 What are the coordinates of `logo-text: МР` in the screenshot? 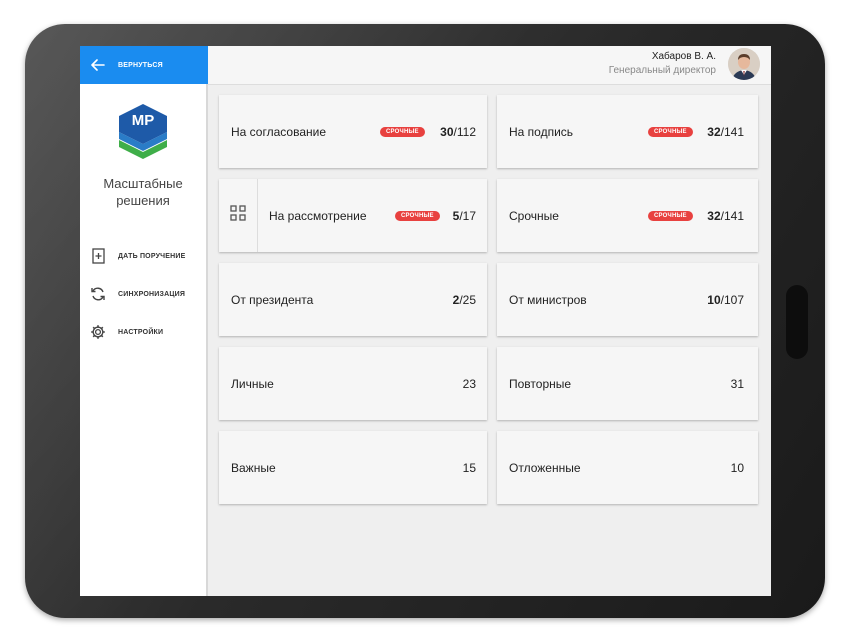 It's located at (143, 120).